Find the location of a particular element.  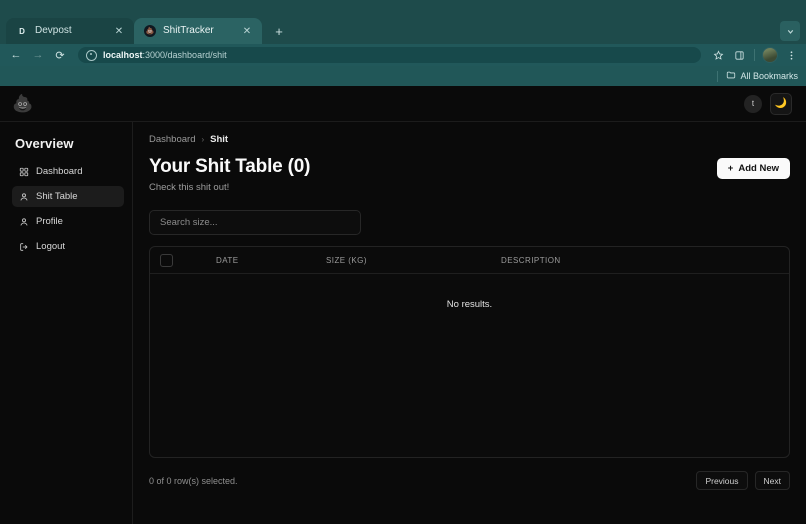

poop-circle-favicon: 💩 is located at coordinates (150, 31).